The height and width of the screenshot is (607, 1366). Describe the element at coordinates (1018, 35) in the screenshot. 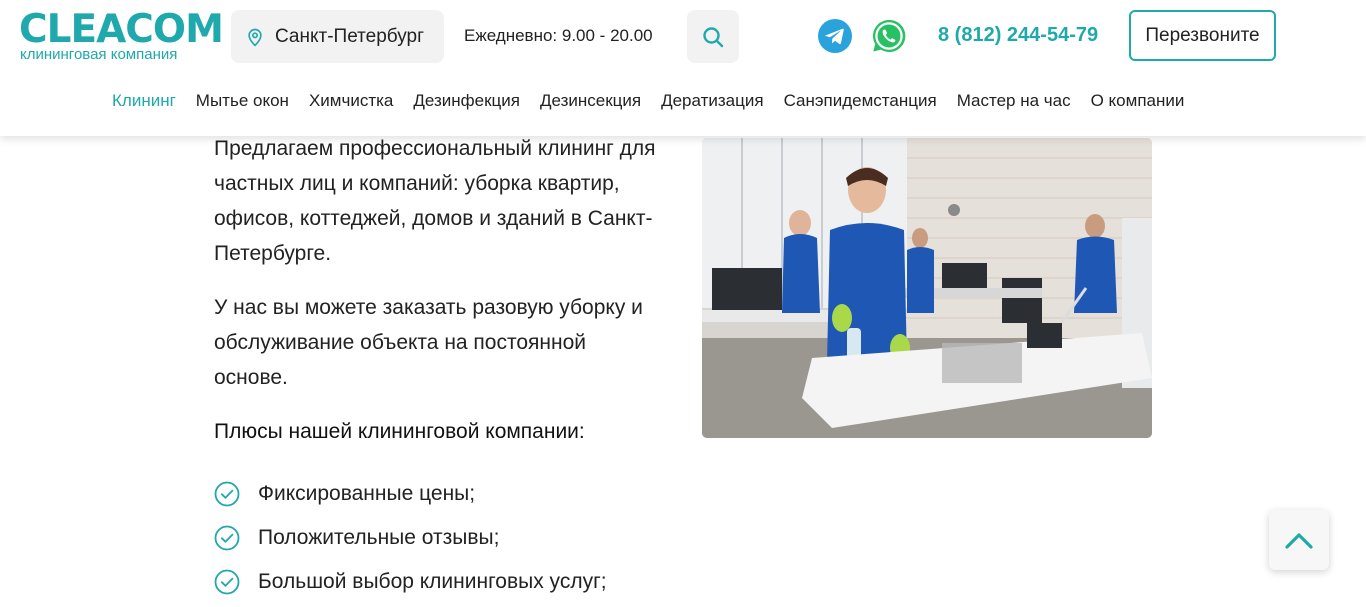

I see `phone-number: 8 (812) 244-54-79` at that location.